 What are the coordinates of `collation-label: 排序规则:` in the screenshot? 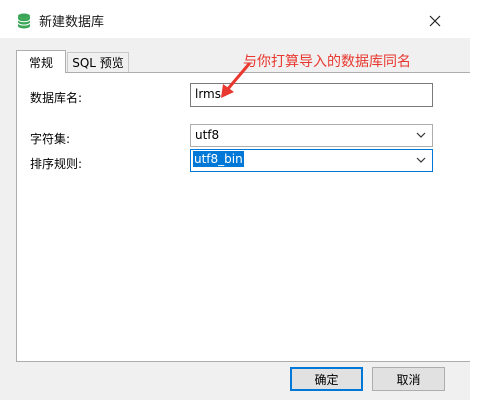 It's located at (56, 164).